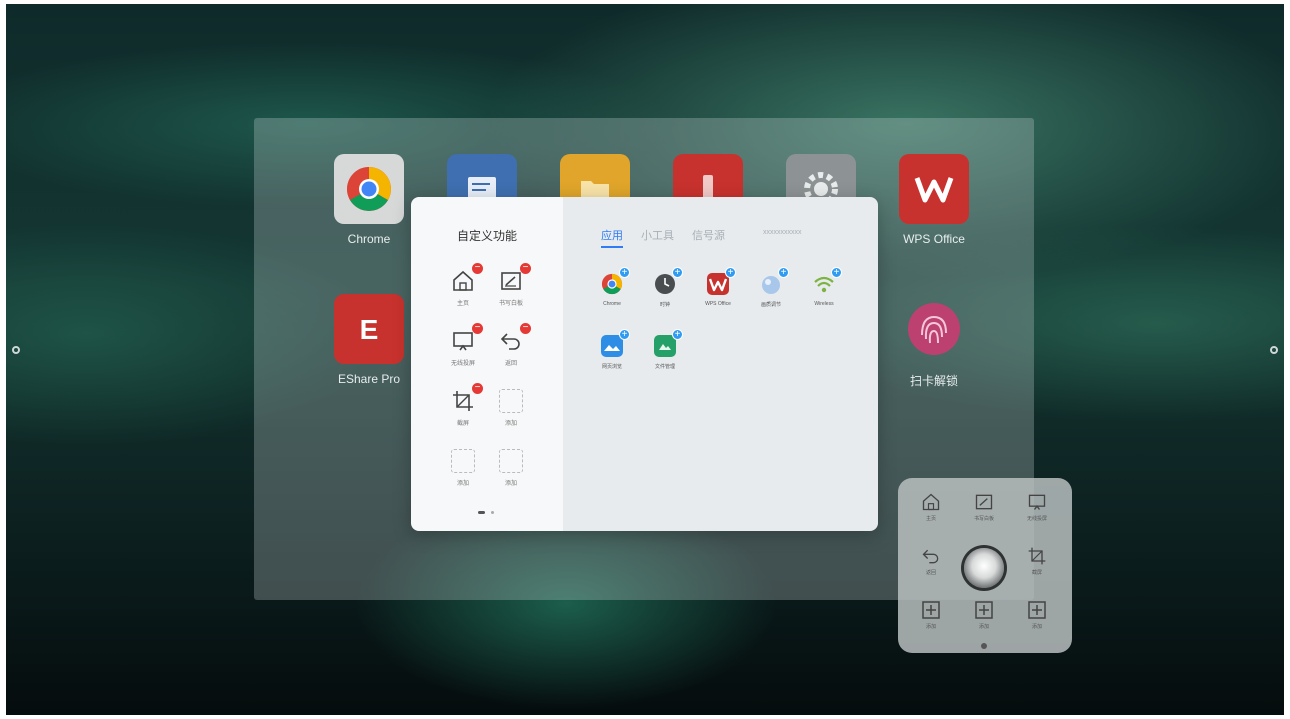  I want to click on clock-icon: +, so click(668, 281).